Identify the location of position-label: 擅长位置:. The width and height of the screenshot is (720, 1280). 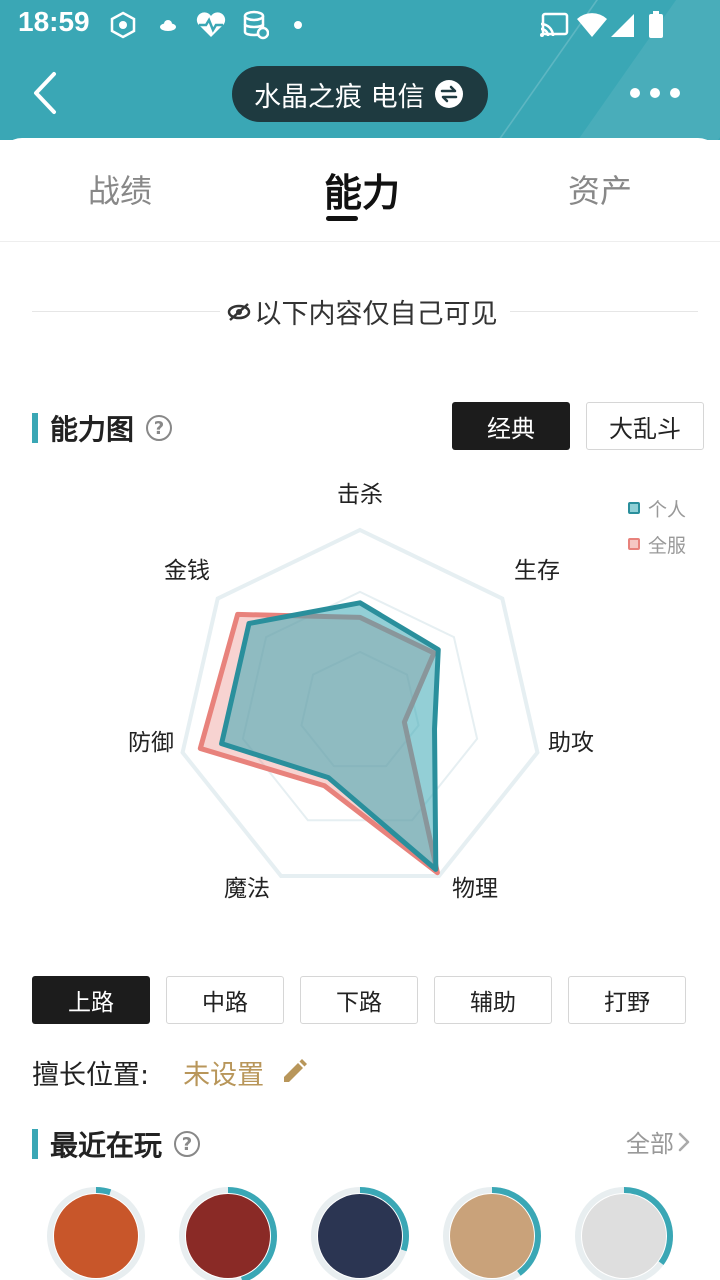
(91, 1075).